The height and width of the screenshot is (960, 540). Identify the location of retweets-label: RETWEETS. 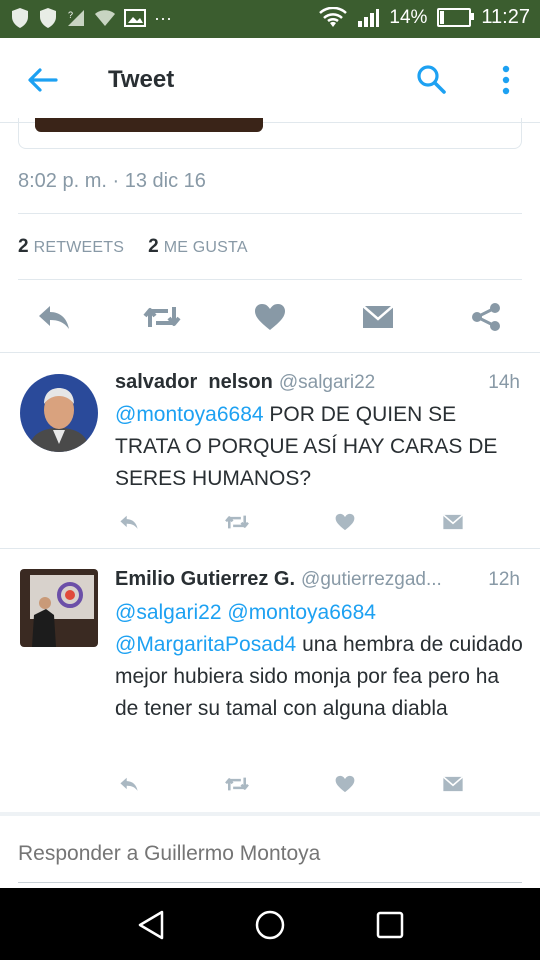
(79, 247).